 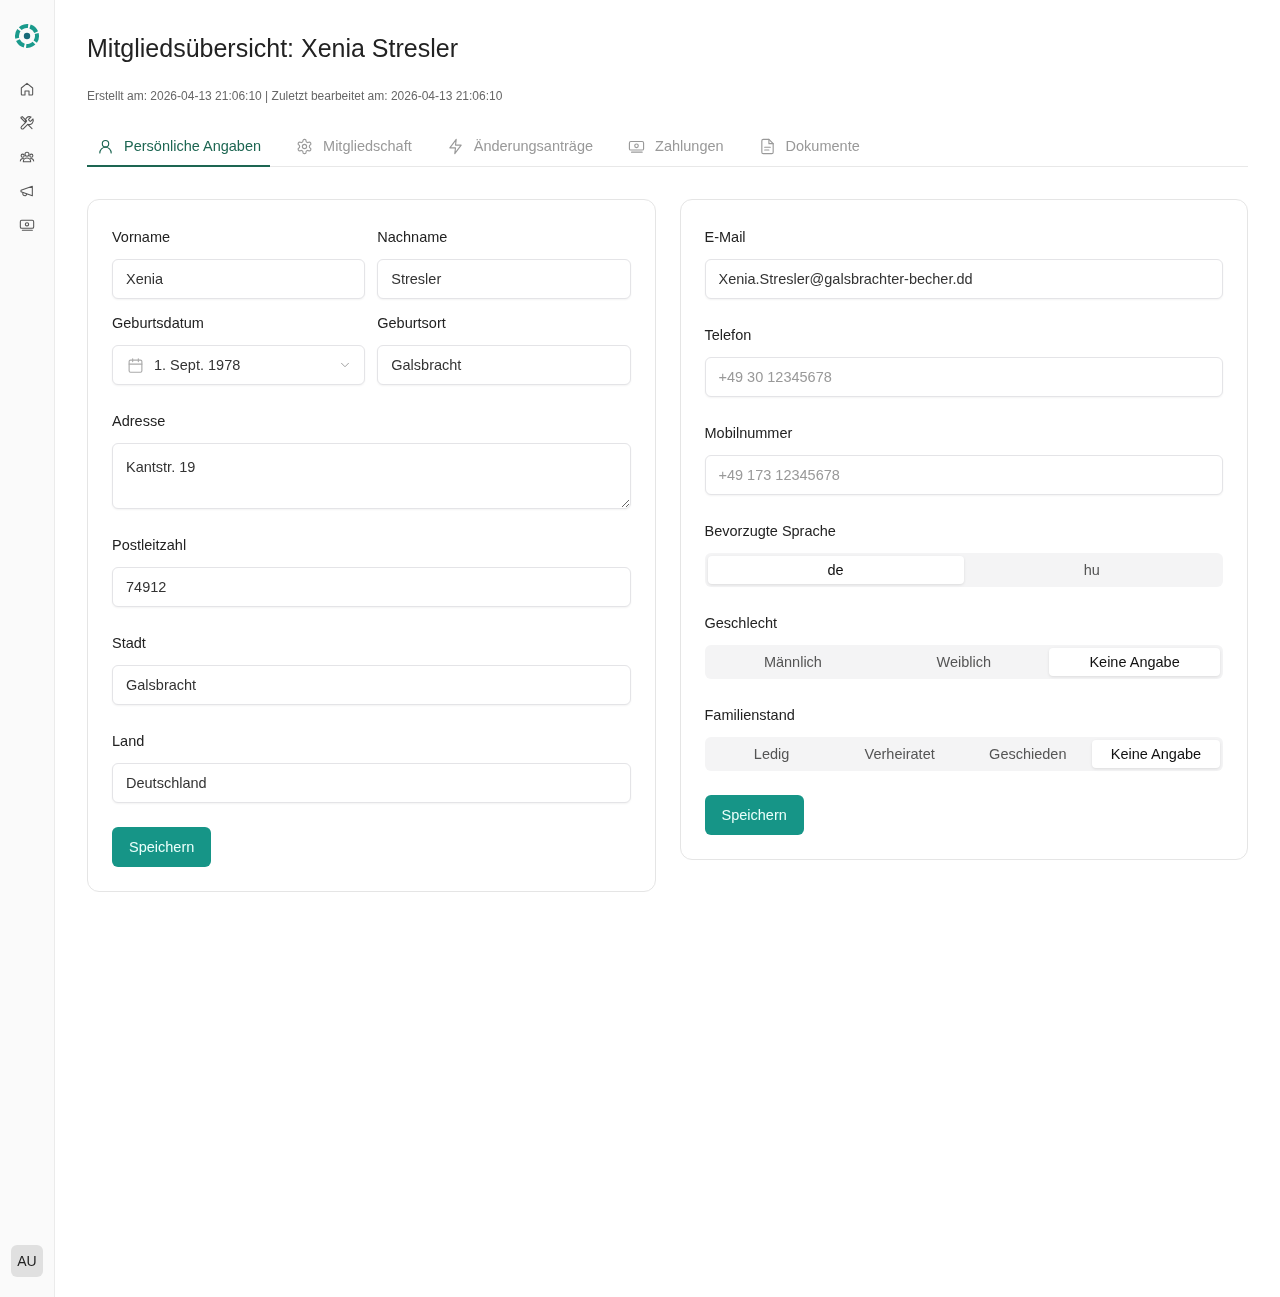 What do you see at coordinates (963, 377) in the screenshot?
I see `text-input: +49 30 12345678` at bounding box center [963, 377].